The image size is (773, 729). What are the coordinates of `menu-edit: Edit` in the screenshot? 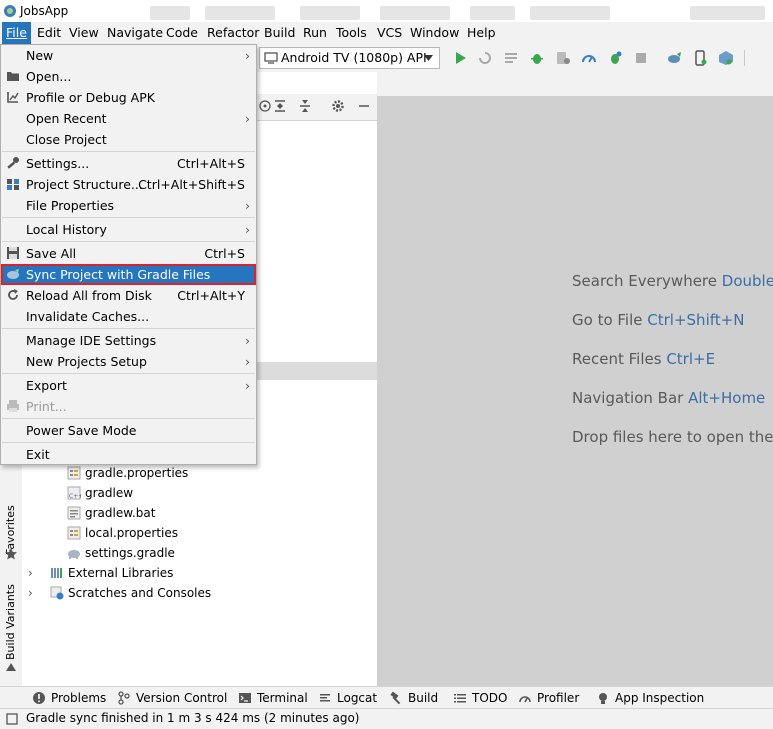 It's located at (49, 33).